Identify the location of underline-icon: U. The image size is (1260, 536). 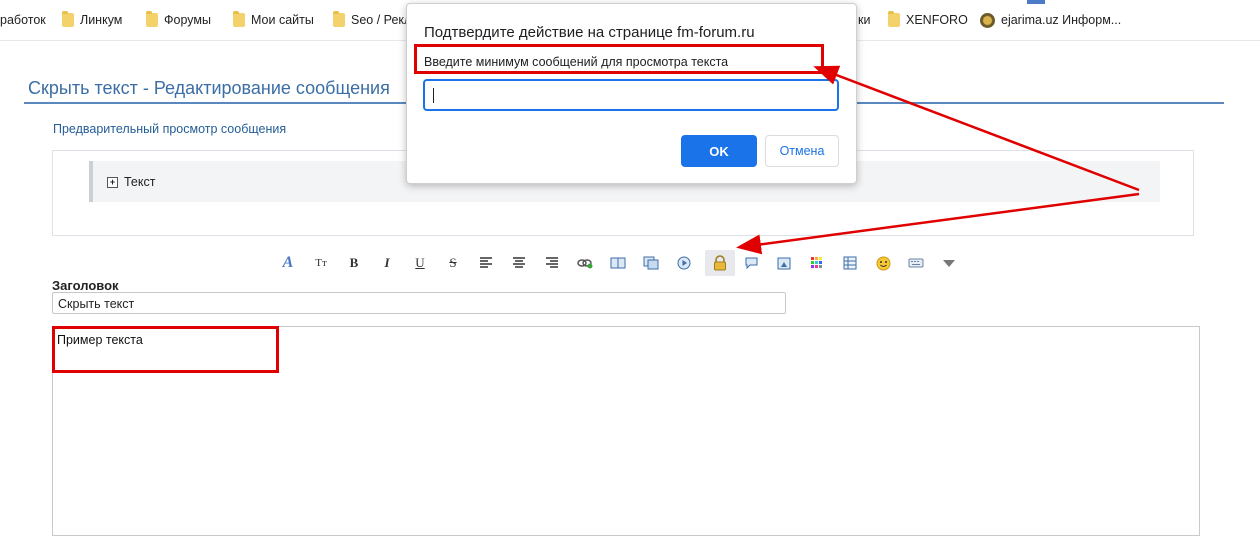
(420, 263).